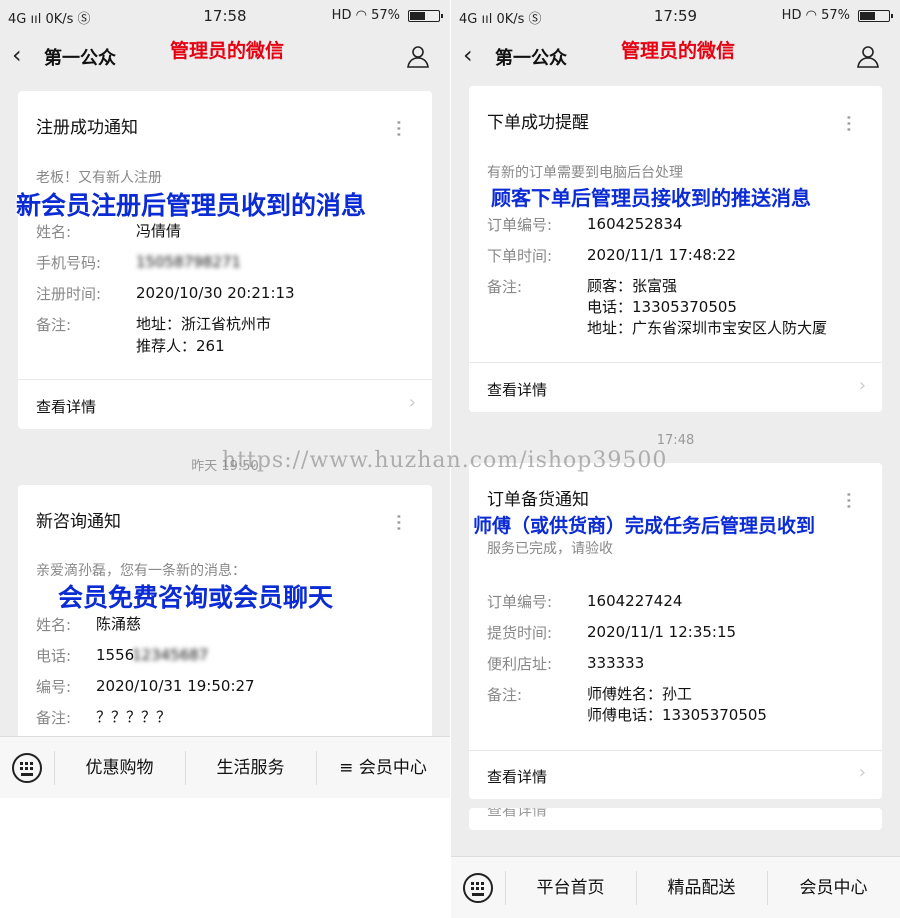  I want to click on view-details-link-cropped: 查看详情, so click(517, 814).